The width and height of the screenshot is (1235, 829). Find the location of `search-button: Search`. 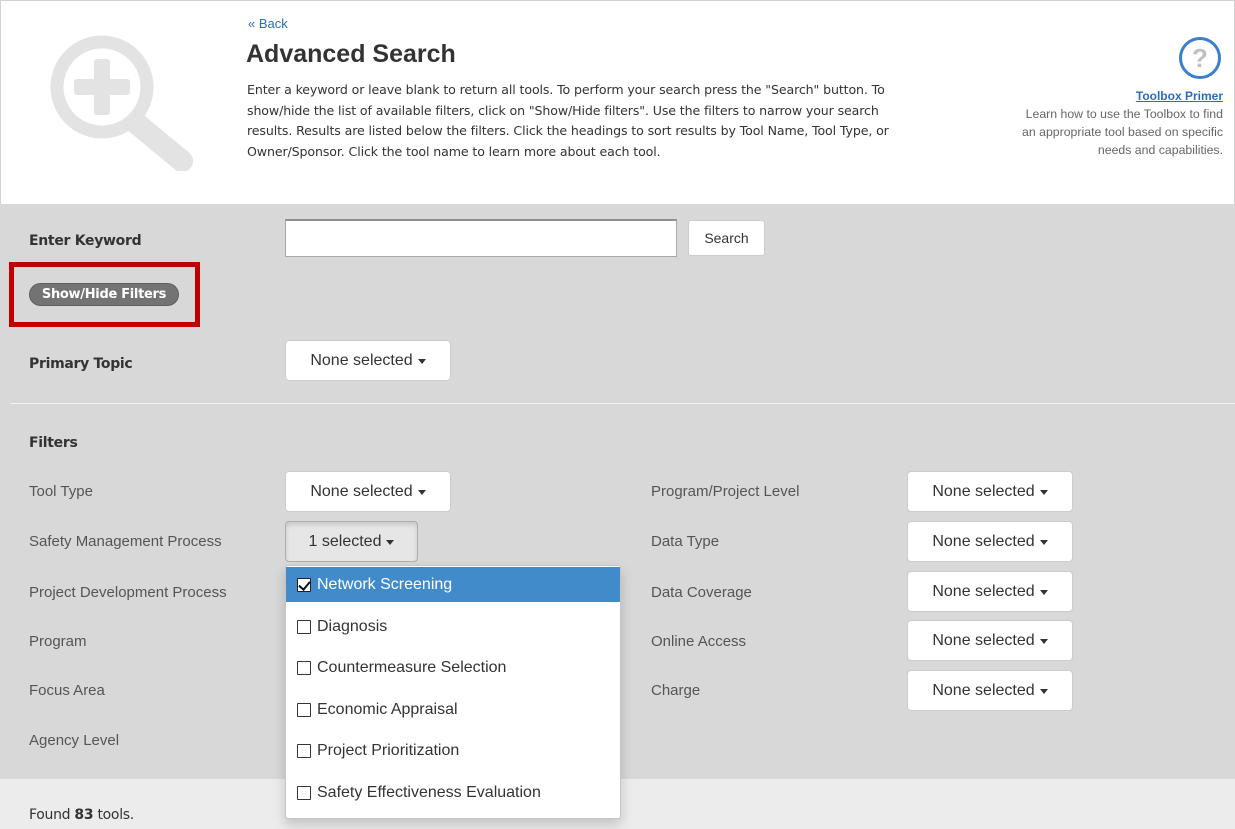

search-button: Search is located at coordinates (726, 238).